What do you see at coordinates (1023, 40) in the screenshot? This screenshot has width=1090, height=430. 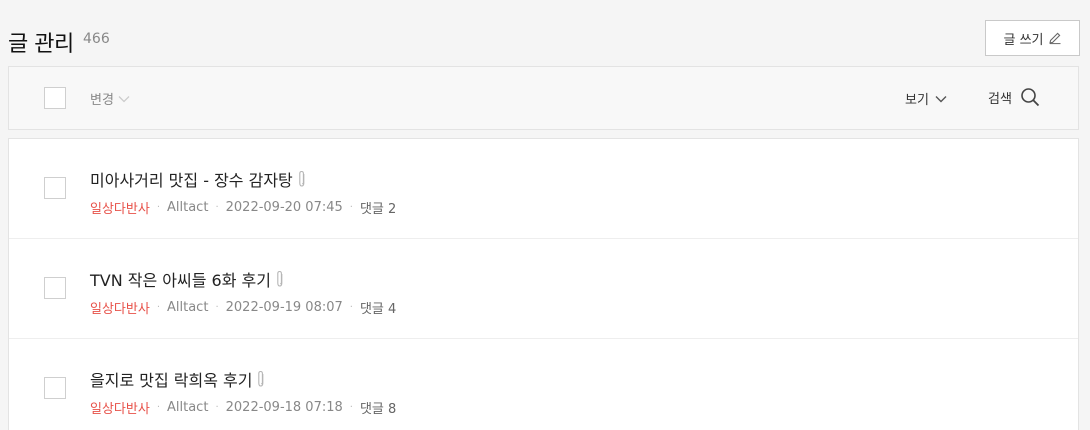 I see `write-post-label: 글 쓰기` at bounding box center [1023, 40].